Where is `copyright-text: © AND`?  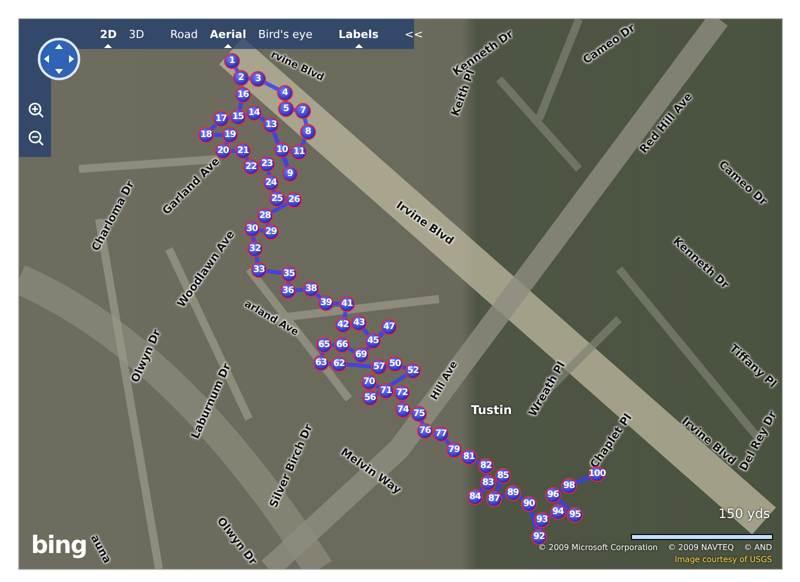
copyright-text: © AND is located at coordinates (758, 547).